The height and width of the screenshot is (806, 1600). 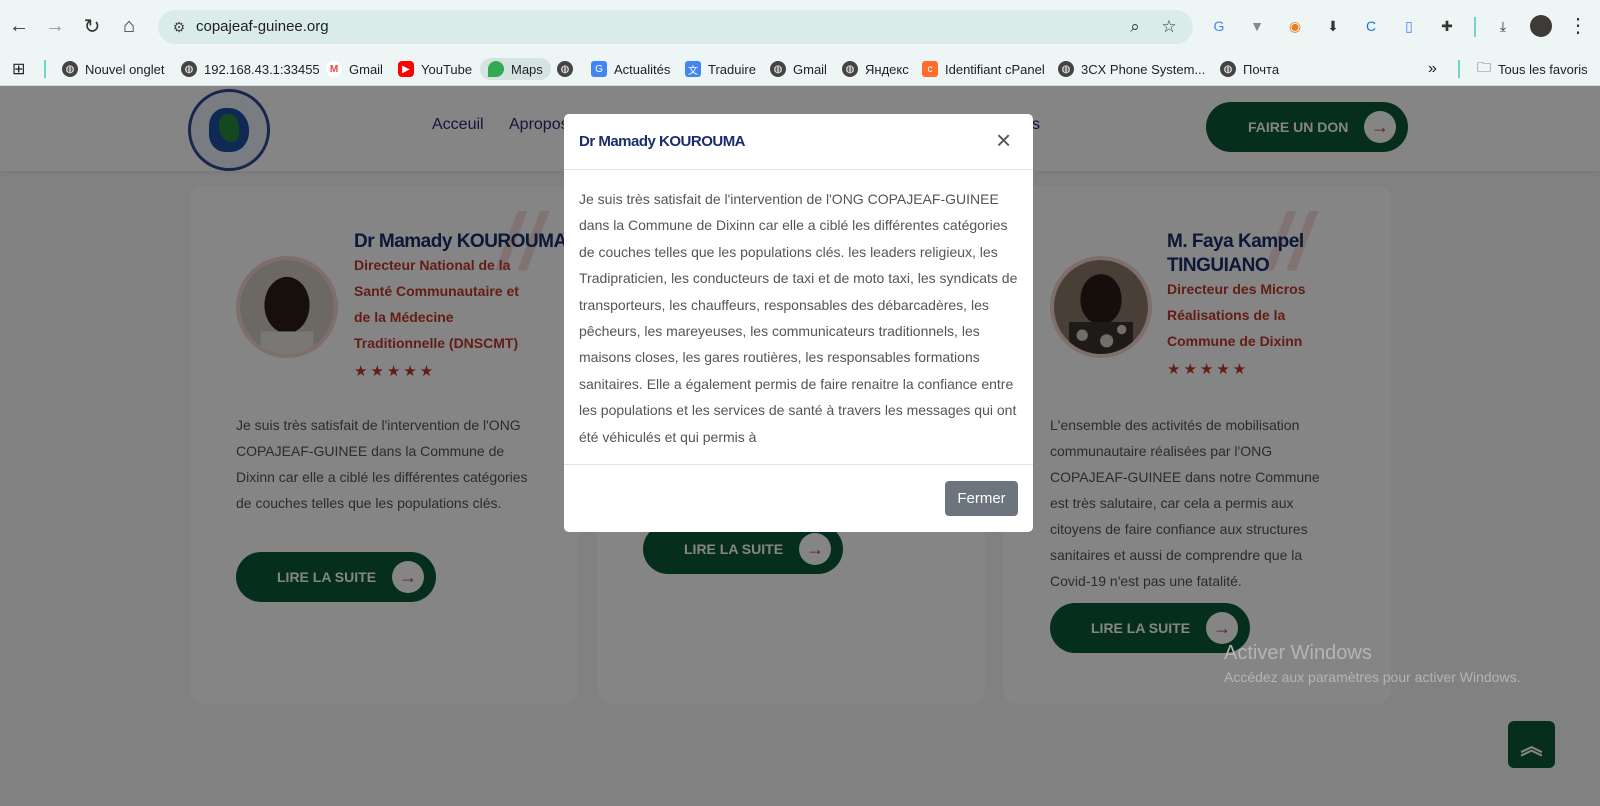 I want to click on bookmark-item: ◍, so click(x=568, y=69).